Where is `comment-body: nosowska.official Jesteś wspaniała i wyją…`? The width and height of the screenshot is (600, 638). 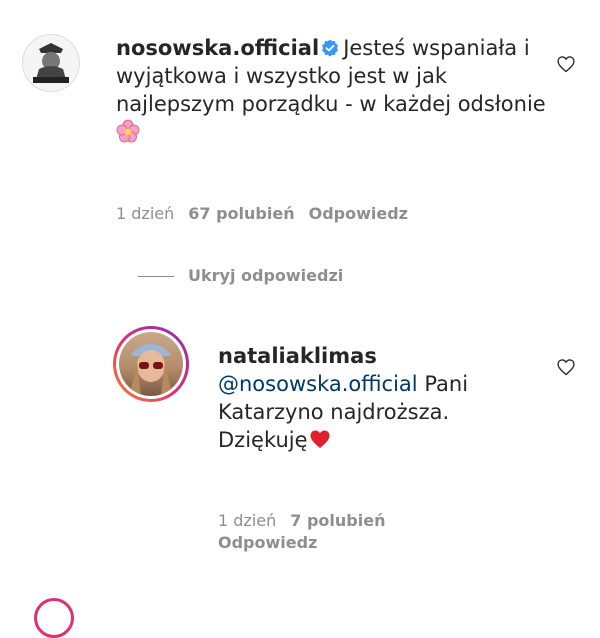 comment-body: nosowska.official Jesteś wspaniała i wyją… is located at coordinates (331, 92).